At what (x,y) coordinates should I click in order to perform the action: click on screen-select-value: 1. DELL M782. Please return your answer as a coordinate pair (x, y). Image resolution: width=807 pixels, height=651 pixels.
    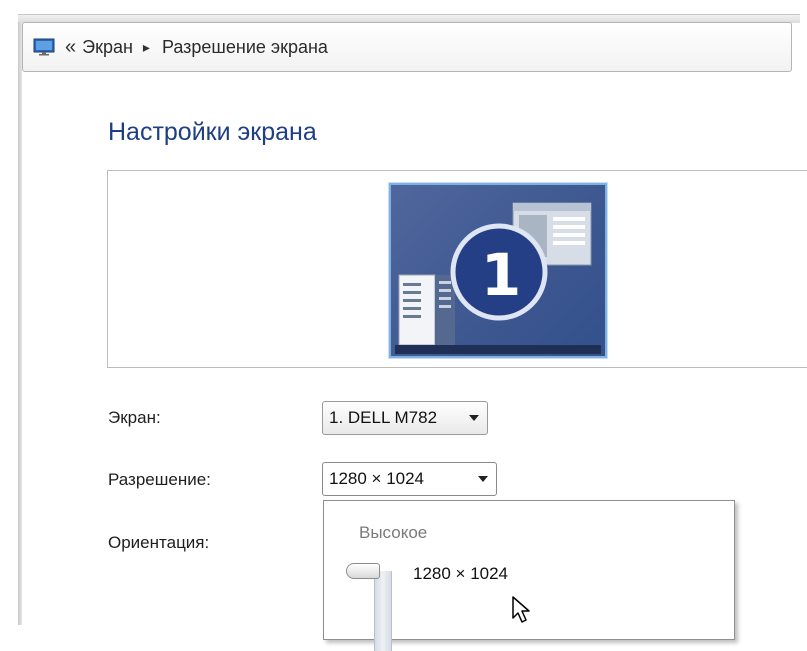
    Looking at the image, I should click on (383, 417).